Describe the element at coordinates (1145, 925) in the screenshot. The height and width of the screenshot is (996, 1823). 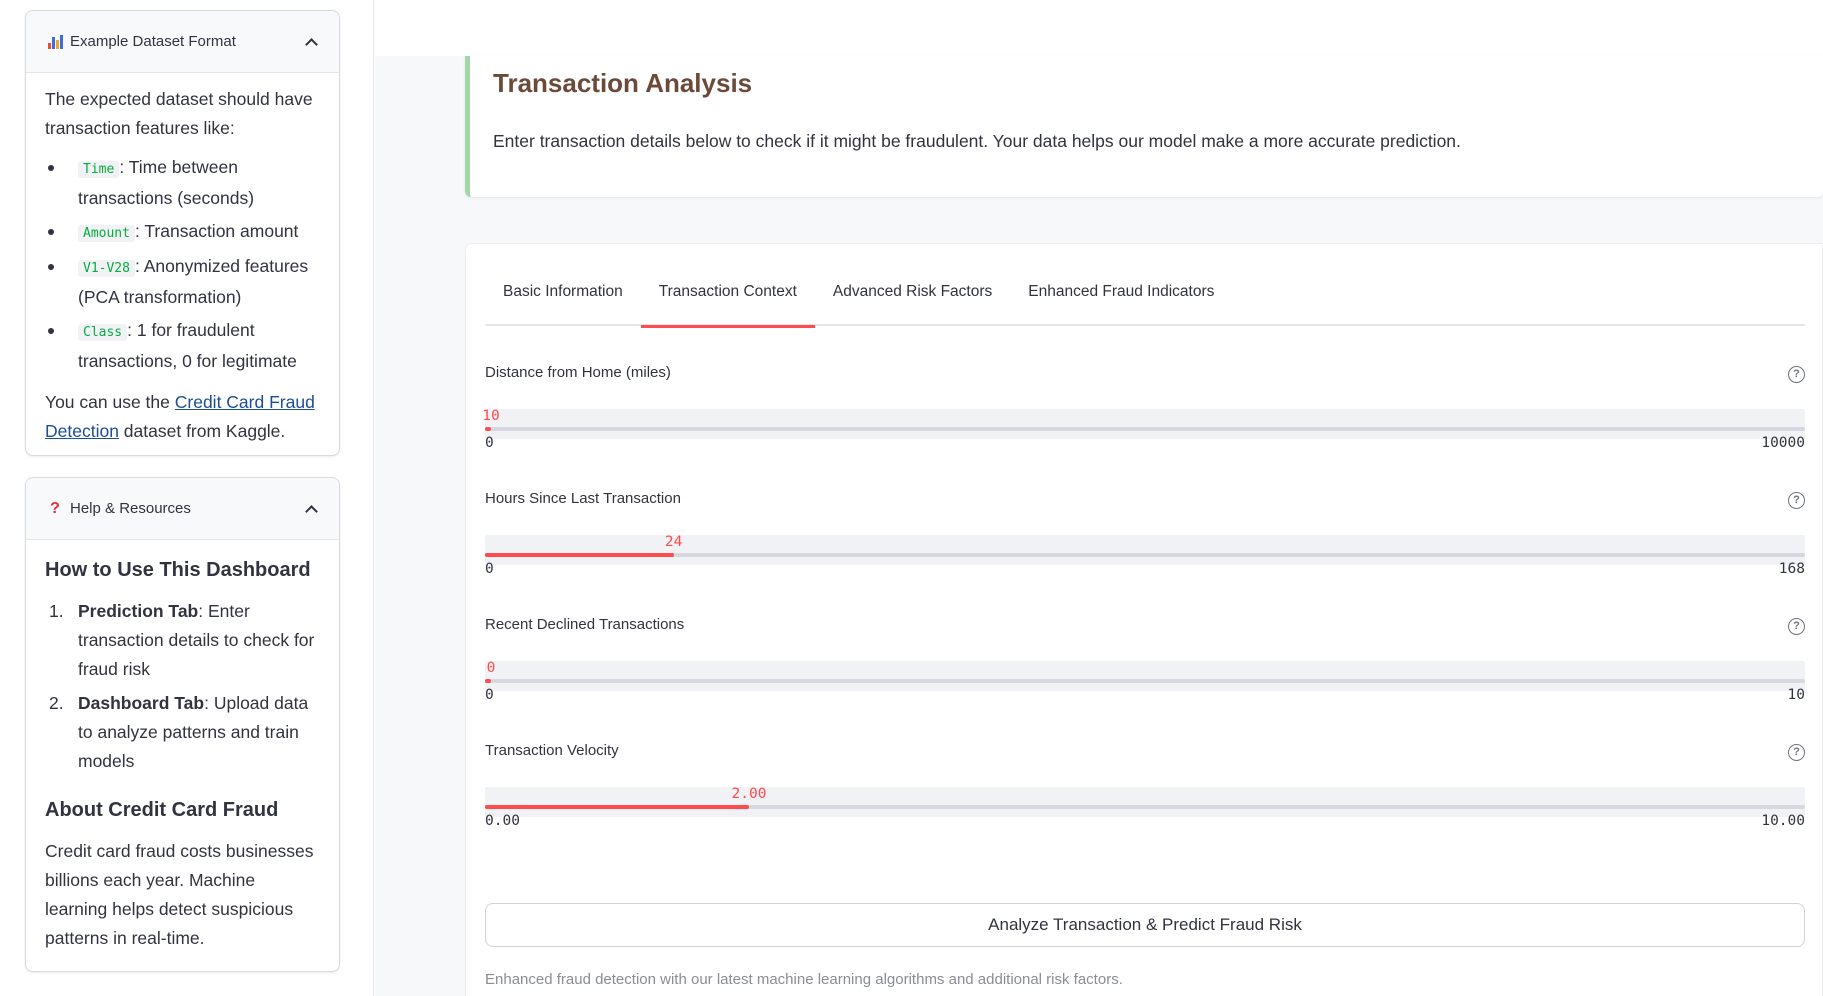
I see `analyze-transaction-button: Analyze Transaction & Predict Fraud Risk` at that location.